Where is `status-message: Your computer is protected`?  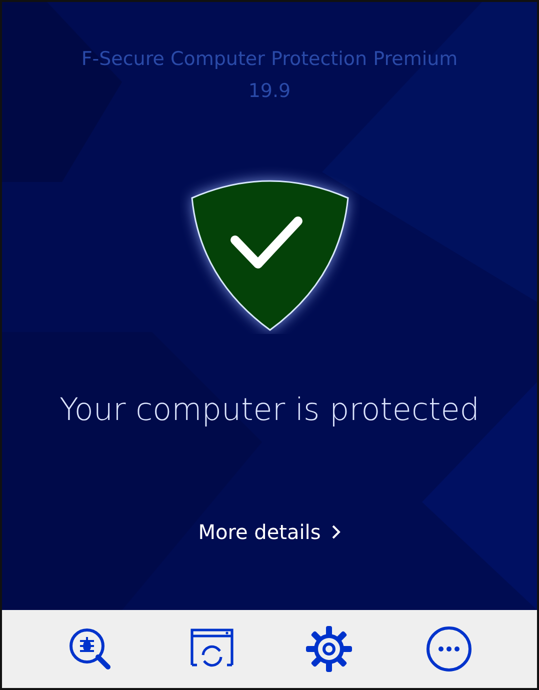
status-message: Your computer is protected is located at coordinates (270, 410).